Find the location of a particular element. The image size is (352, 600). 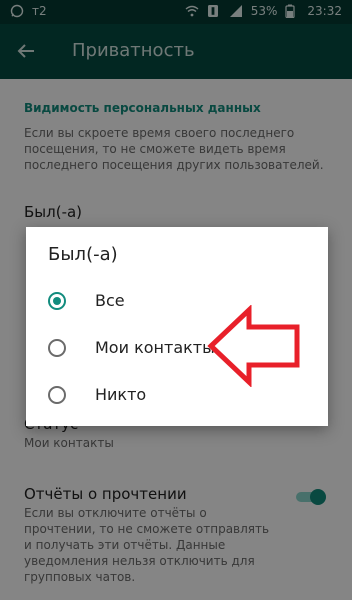

option-label: Никто is located at coordinates (121, 394).